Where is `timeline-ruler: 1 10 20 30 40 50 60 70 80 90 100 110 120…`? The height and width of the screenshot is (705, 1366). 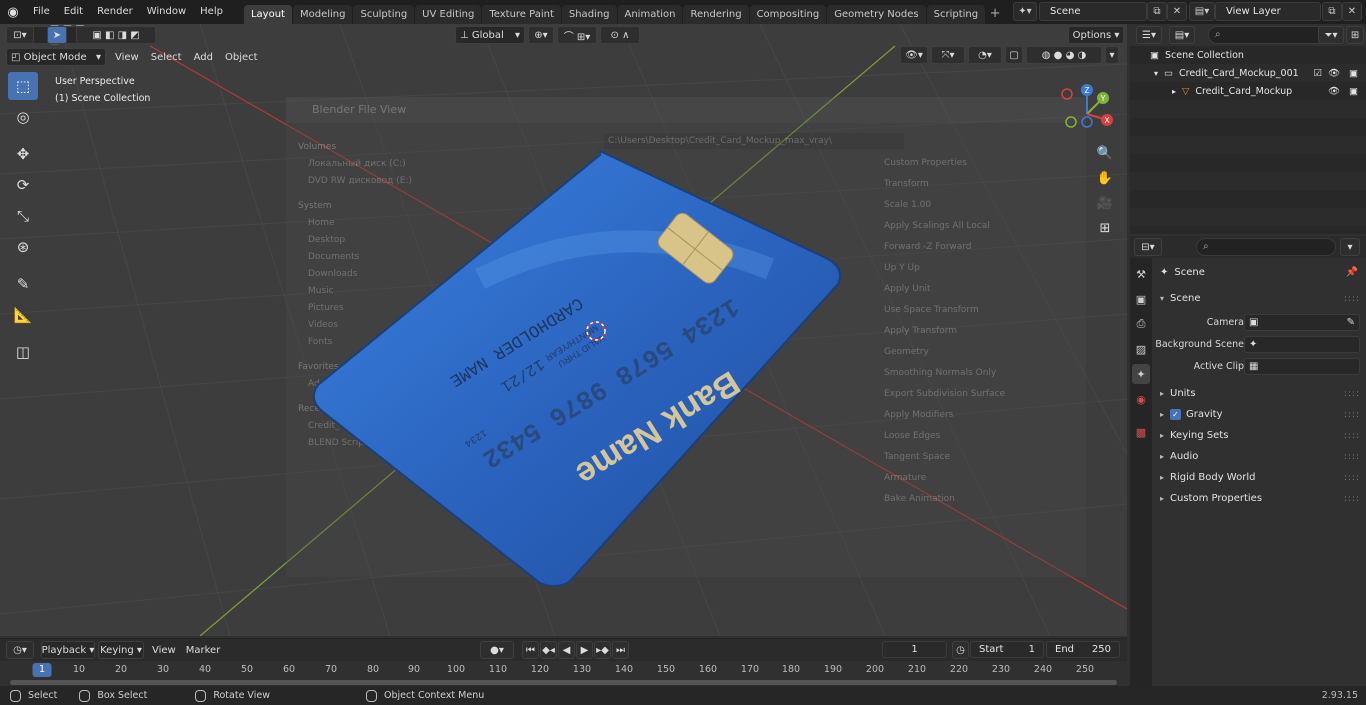
timeline-ruler: 1 10 20 30 40 50 60 70 80 90 100 110 120… is located at coordinates (563, 671).